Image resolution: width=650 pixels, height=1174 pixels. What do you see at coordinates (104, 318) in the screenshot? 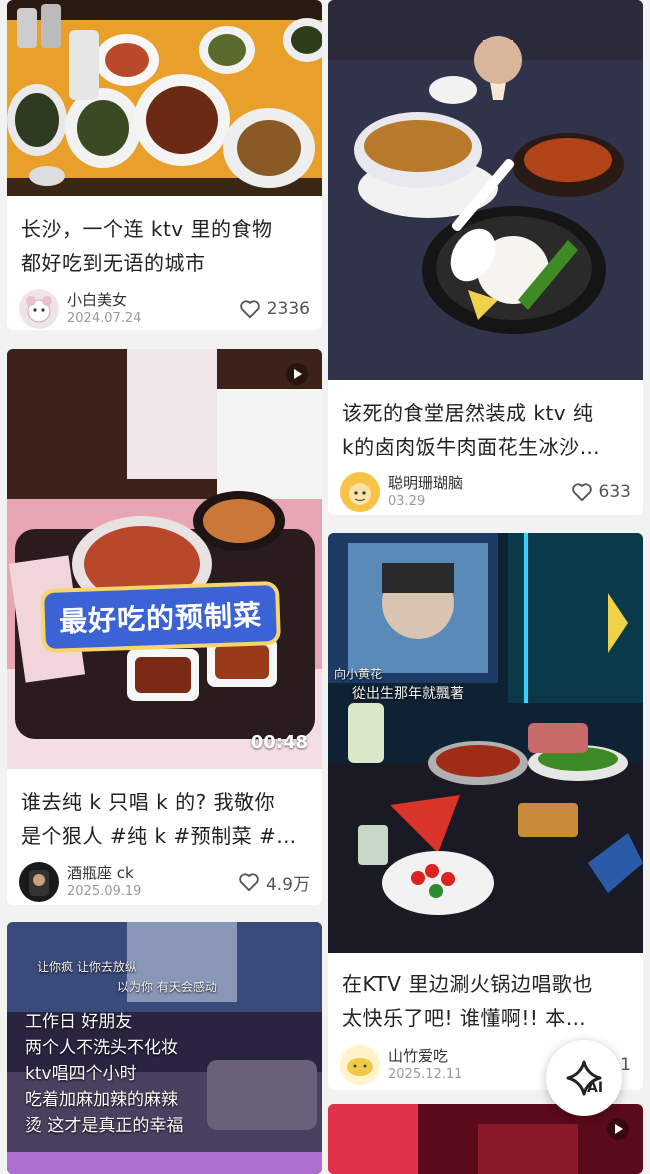
I see `post-date: 2024.07.24` at bounding box center [104, 318].